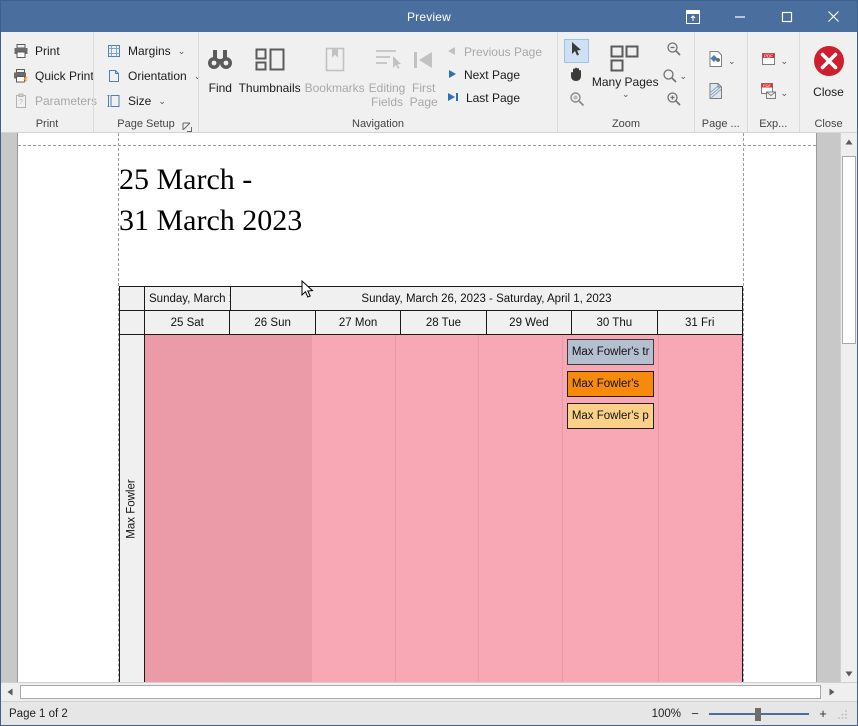  Describe the element at coordinates (154, 51) in the screenshot. I see `margins-button: Margins ⌄` at that location.